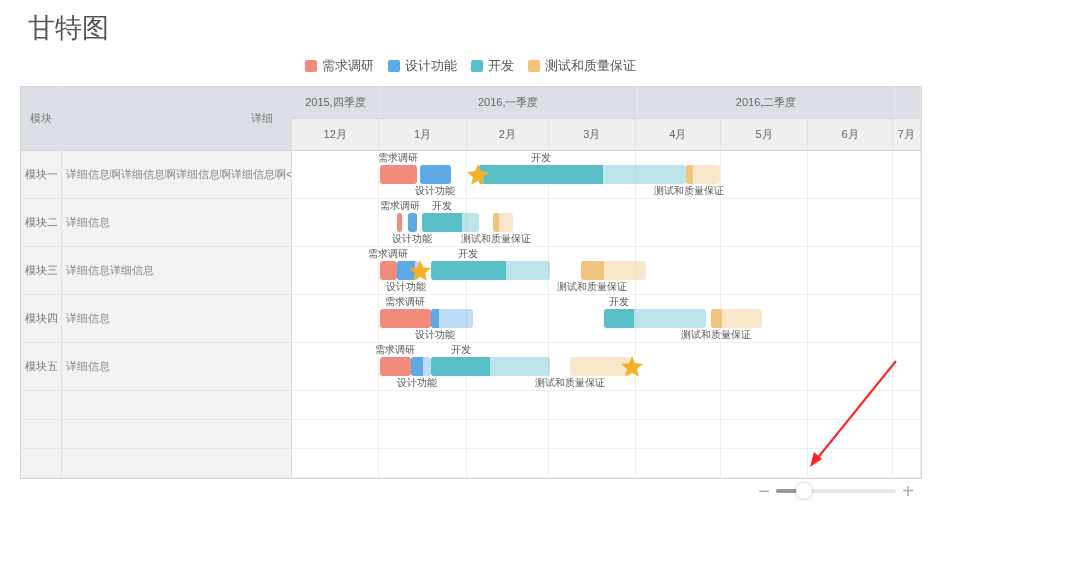  I want to click on month-header: 4月, so click(678, 134).